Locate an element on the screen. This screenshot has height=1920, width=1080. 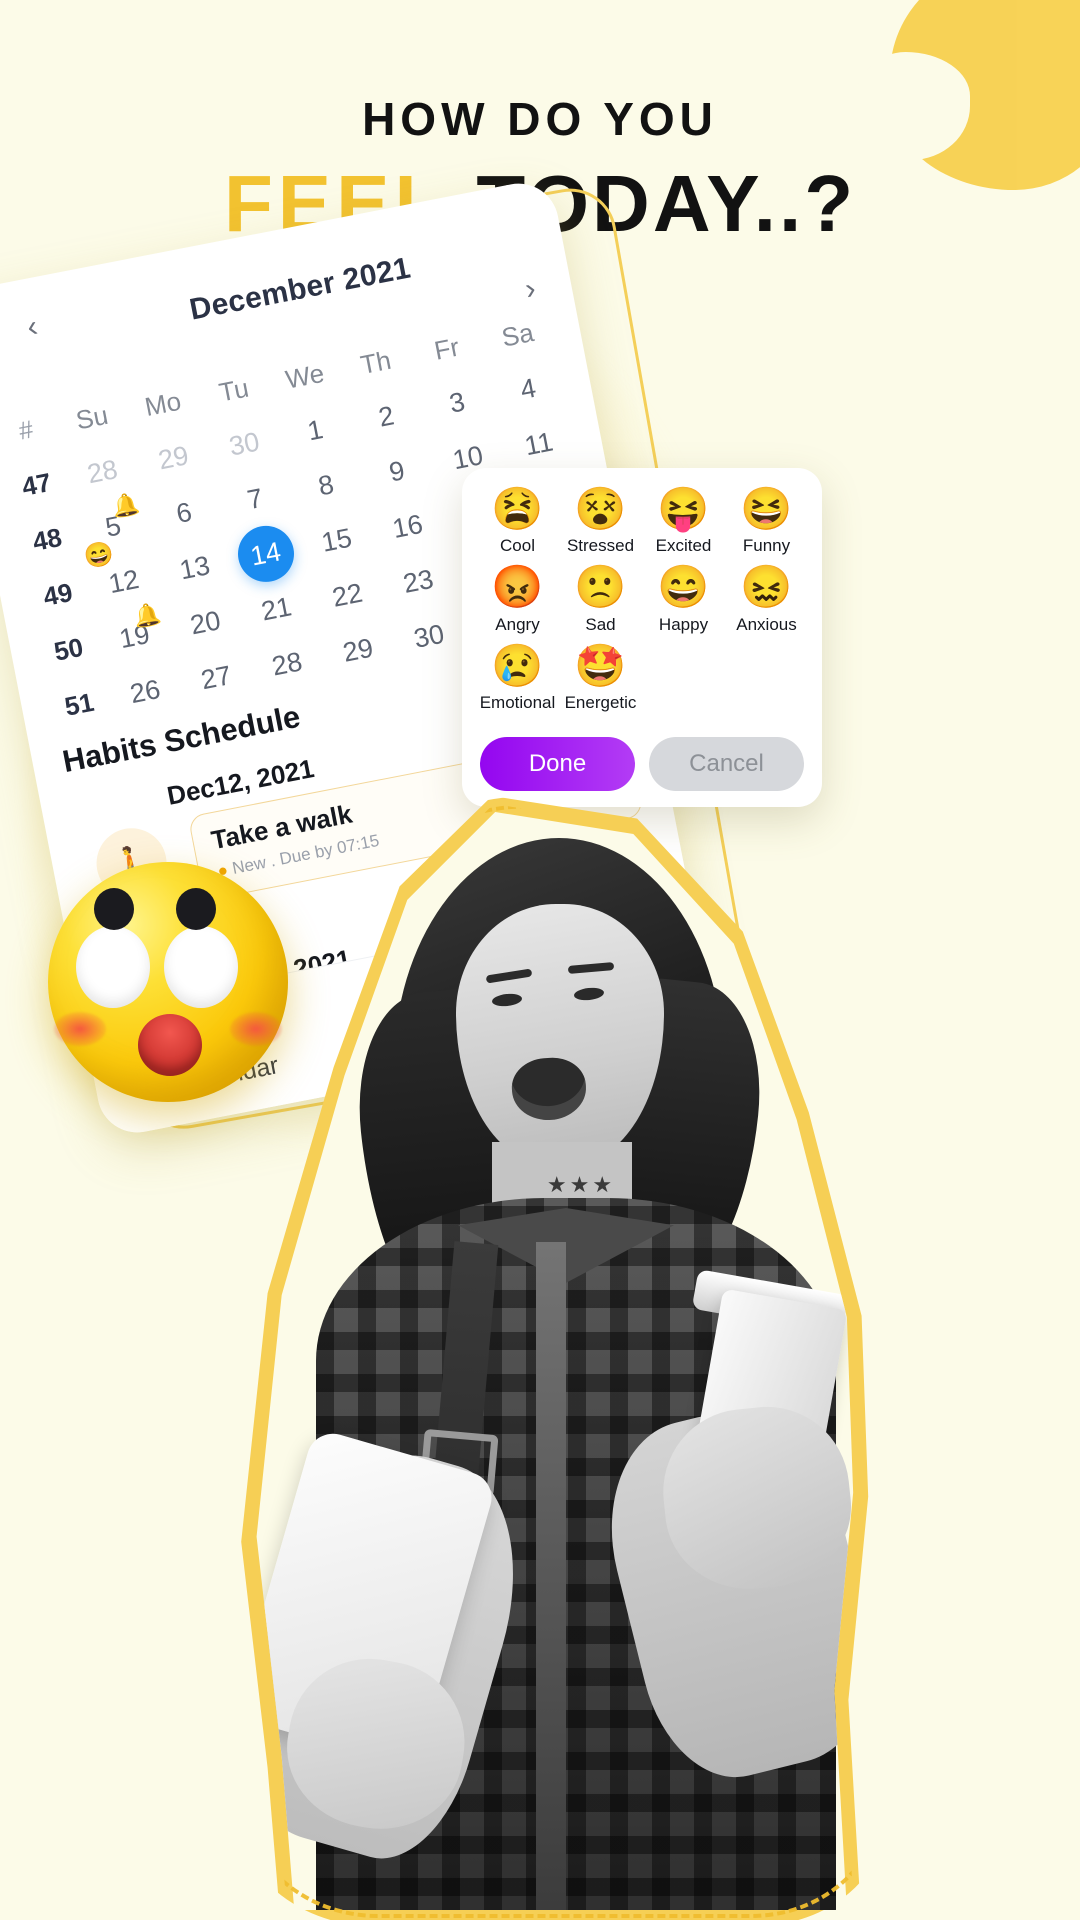
calendar-day-number: 16 is located at coordinates (407, 526).